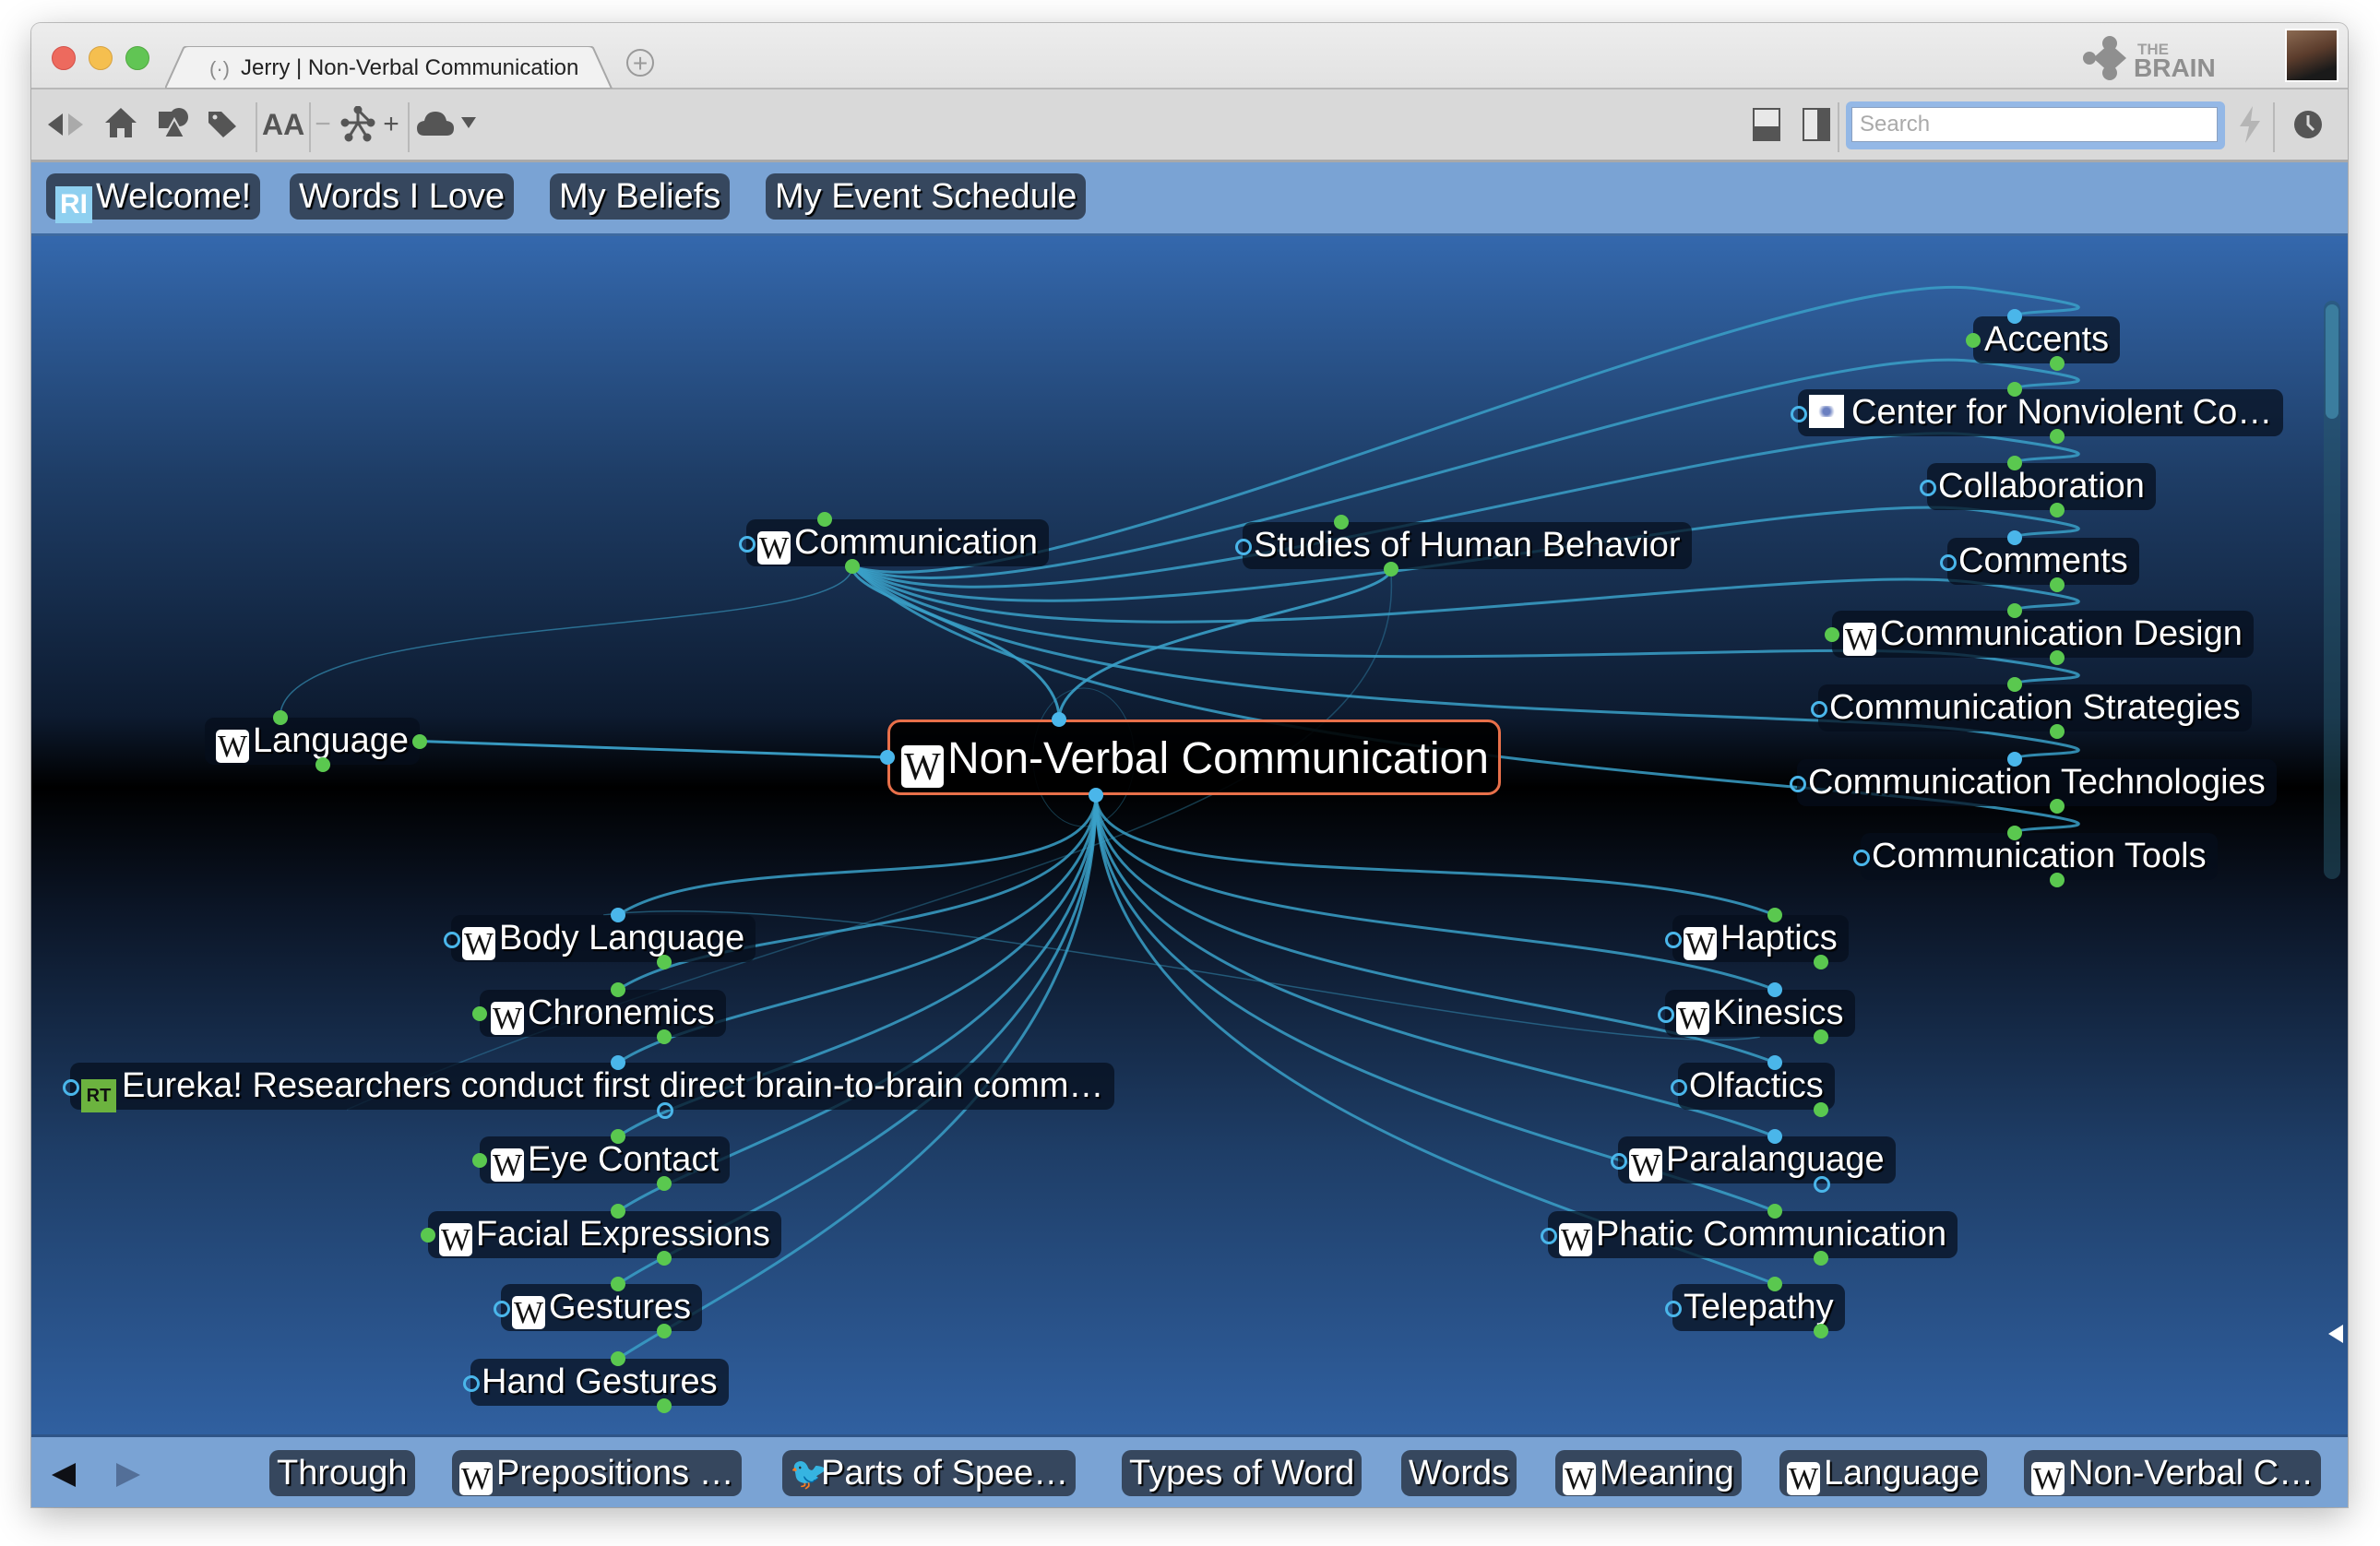 This screenshot has height=1546, width=2380. What do you see at coordinates (1342, 522) in the screenshot?
I see `studies-parent-gate` at bounding box center [1342, 522].